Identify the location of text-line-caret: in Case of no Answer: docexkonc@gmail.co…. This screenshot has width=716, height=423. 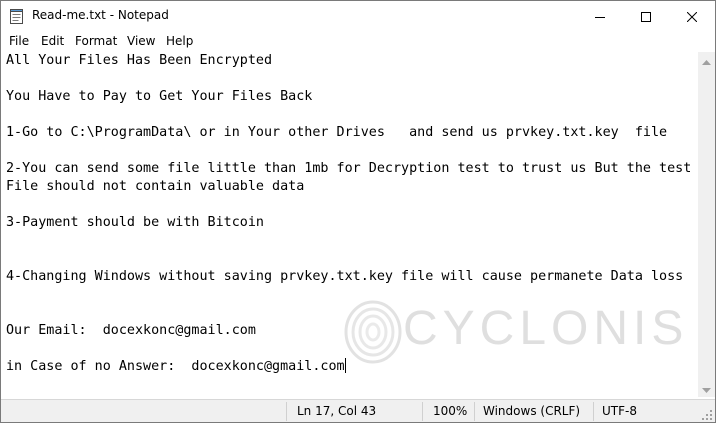
(176, 367).